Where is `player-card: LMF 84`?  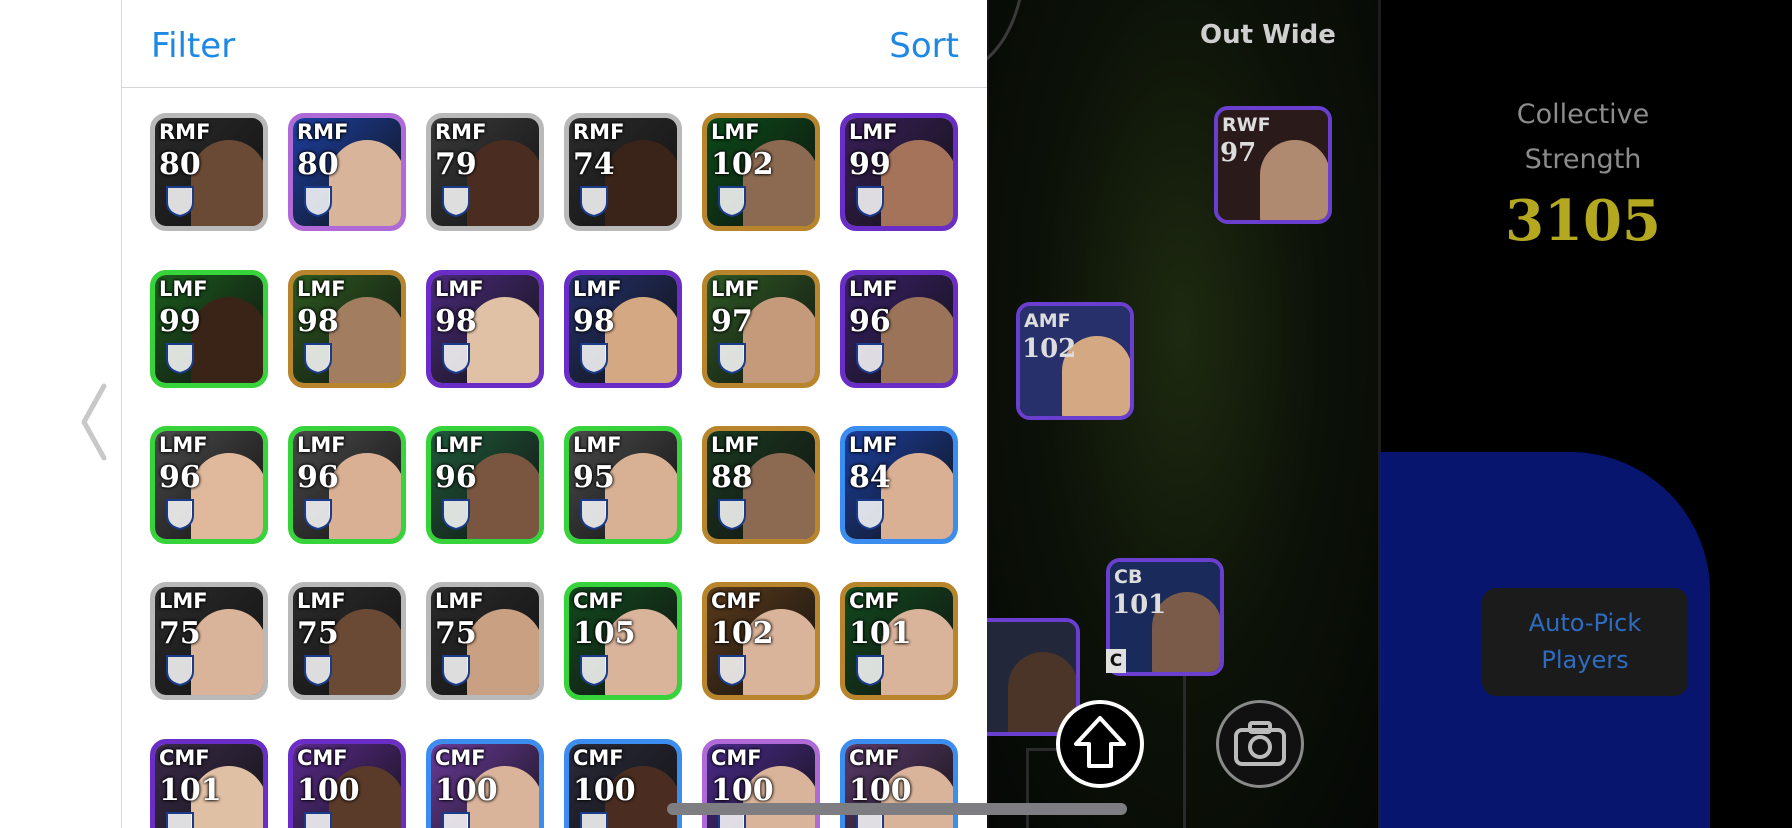
player-card: LMF 84 is located at coordinates (899, 485).